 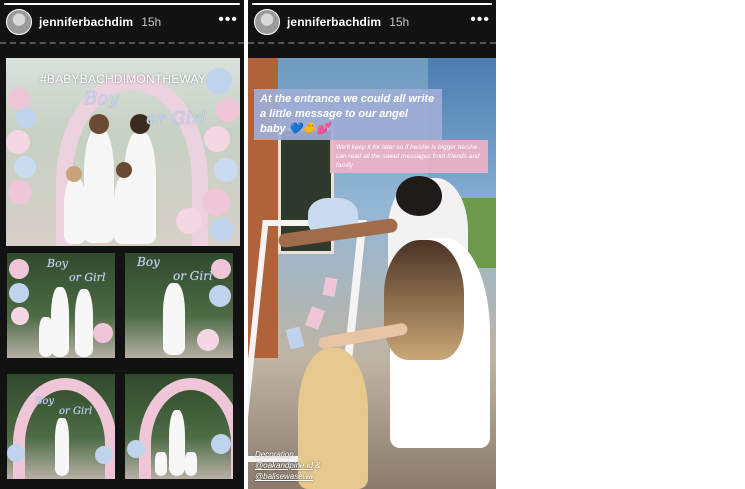 What do you see at coordinates (318, 465) in the screenshot?
I see `credit-ampersand: &` at bounding box center [318, 465].